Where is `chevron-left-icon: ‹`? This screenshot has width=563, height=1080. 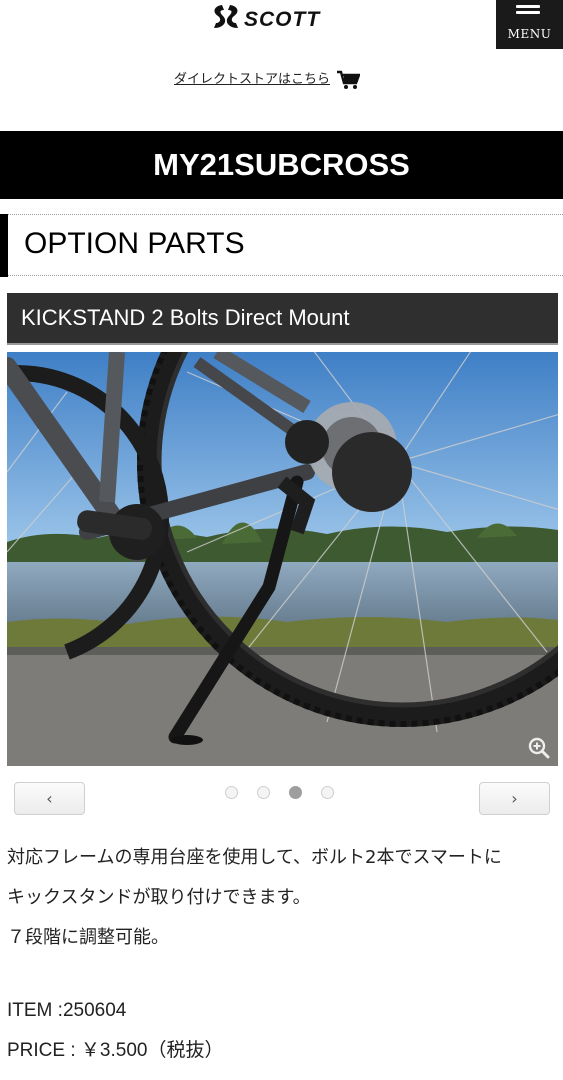
chevron-left-icon: ‹ is located at coordinates (49, 798).